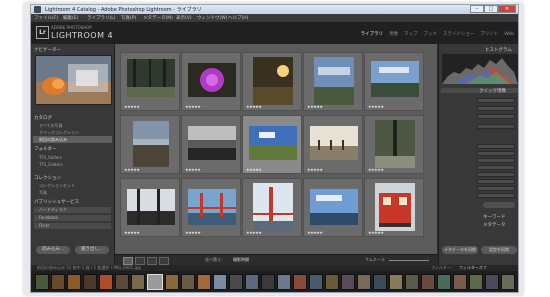 The image size is (550, 297). What do you see at coordinates (184, 18) in the screenshot?
I see `menu-view: 表示(V)` at bounding box center [184, 18].